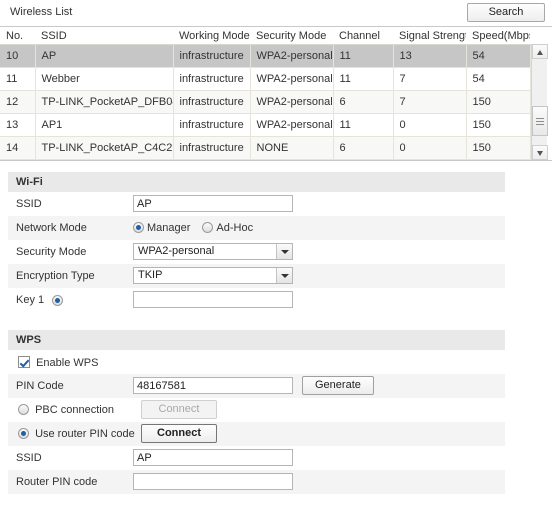 The width and height of the screenshot is (552, 519). I want to click on wifi-network-mode-label: Network Mode, so click(51, 228).